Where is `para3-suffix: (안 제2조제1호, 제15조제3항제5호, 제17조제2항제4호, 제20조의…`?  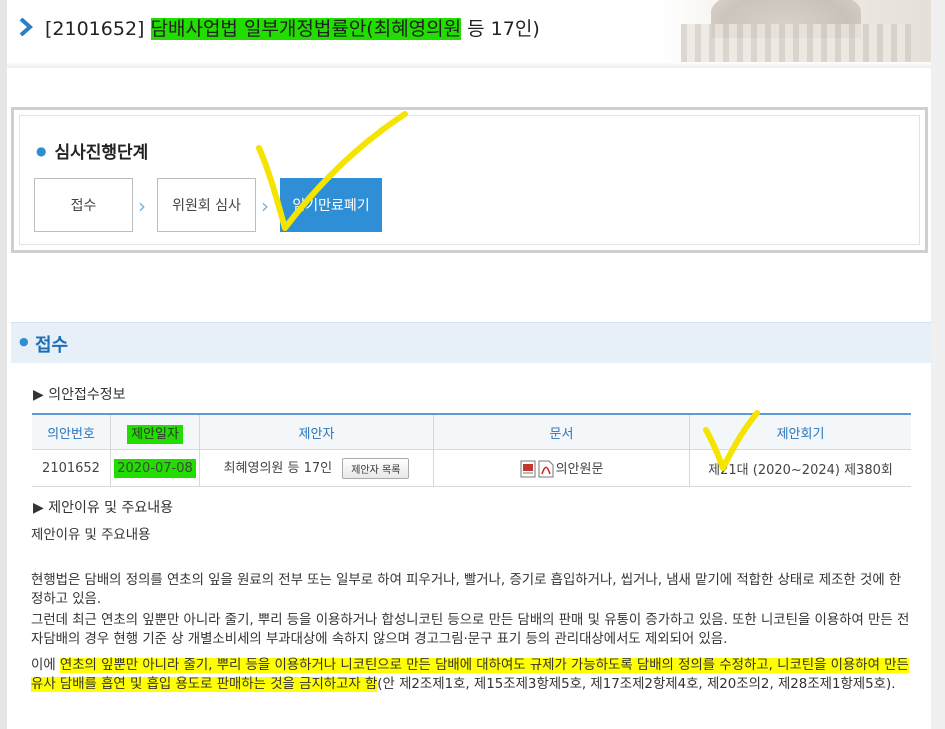
para3-suffix: (안 제2조제1호, 제15조제3항제5호, 제17조제2항제4호, 제20조의… is located at coordinates (636, 684).